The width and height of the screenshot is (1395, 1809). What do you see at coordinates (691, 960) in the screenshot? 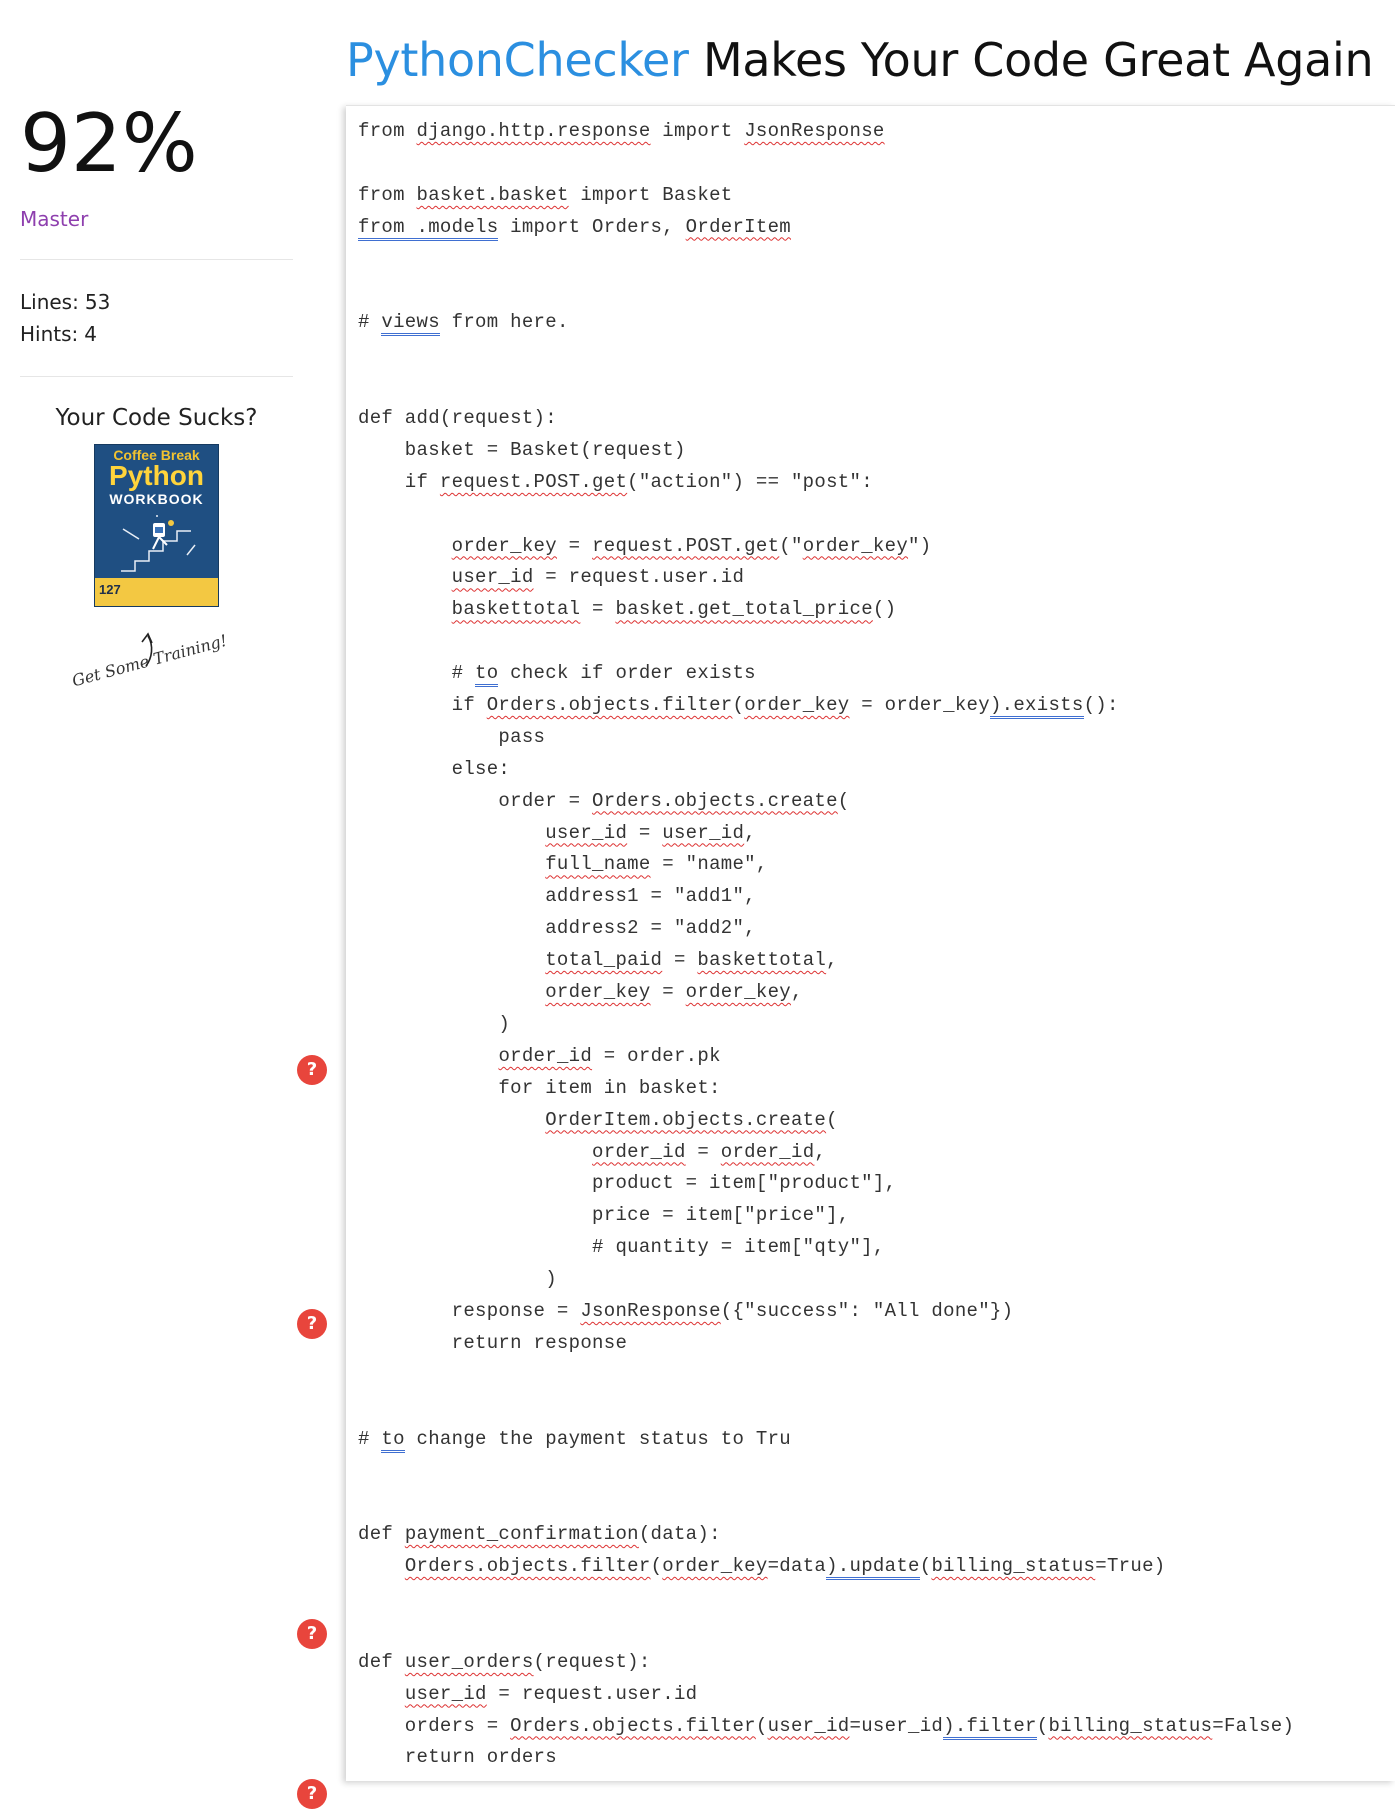
I see `code-line: total_paid = baskettotal,` at bounding box center [691, 960].